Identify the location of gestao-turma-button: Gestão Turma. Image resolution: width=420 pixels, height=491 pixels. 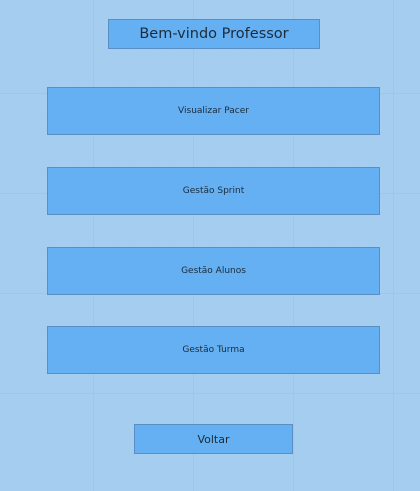
(213, 350).